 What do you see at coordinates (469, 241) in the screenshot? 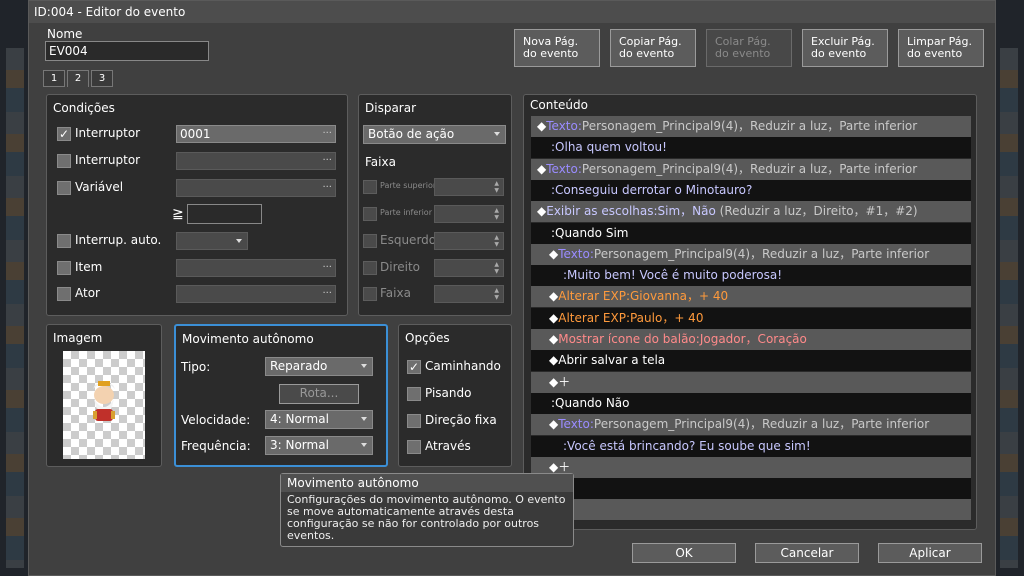
I see `range-spinner-2: ▲ ▼` at bounding box center [469, 241].